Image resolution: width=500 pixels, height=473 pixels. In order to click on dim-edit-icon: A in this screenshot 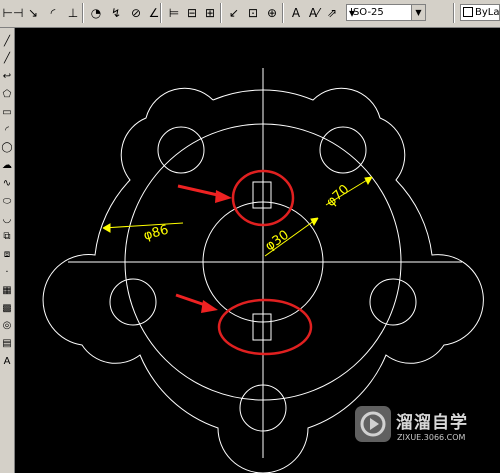, I will do `click(296, 12)`.